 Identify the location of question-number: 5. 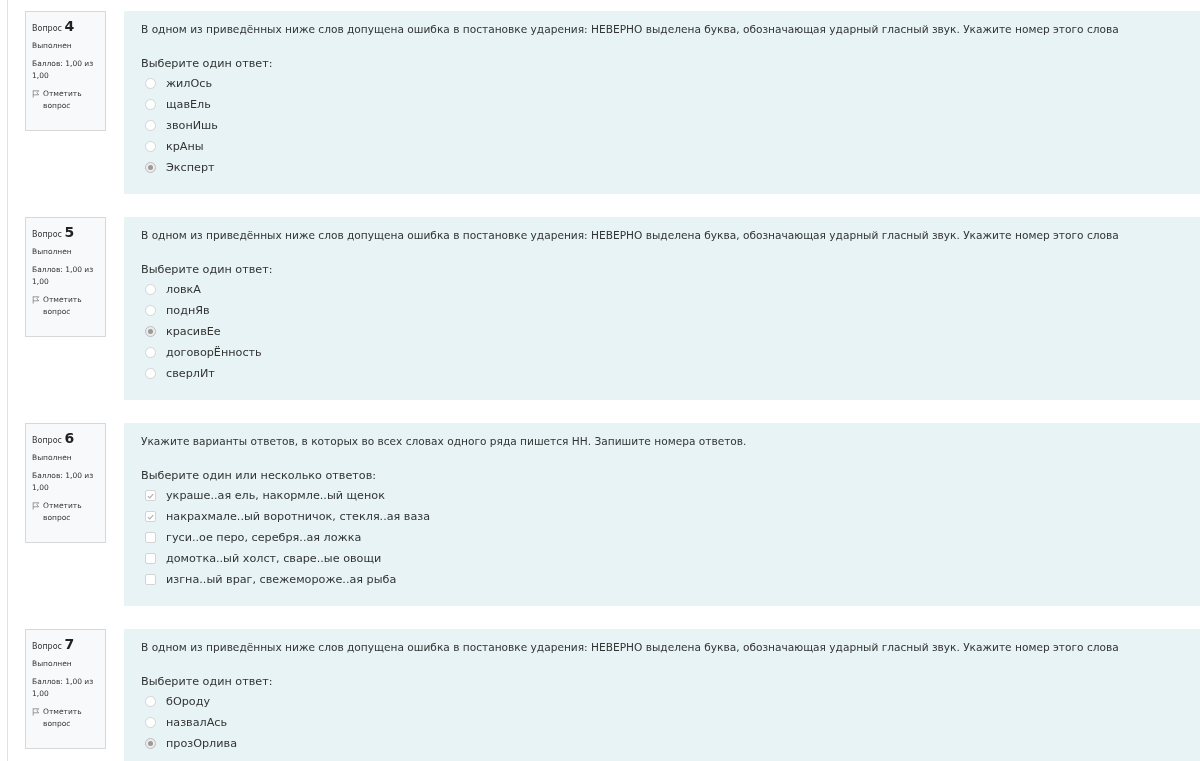
(69, 232).